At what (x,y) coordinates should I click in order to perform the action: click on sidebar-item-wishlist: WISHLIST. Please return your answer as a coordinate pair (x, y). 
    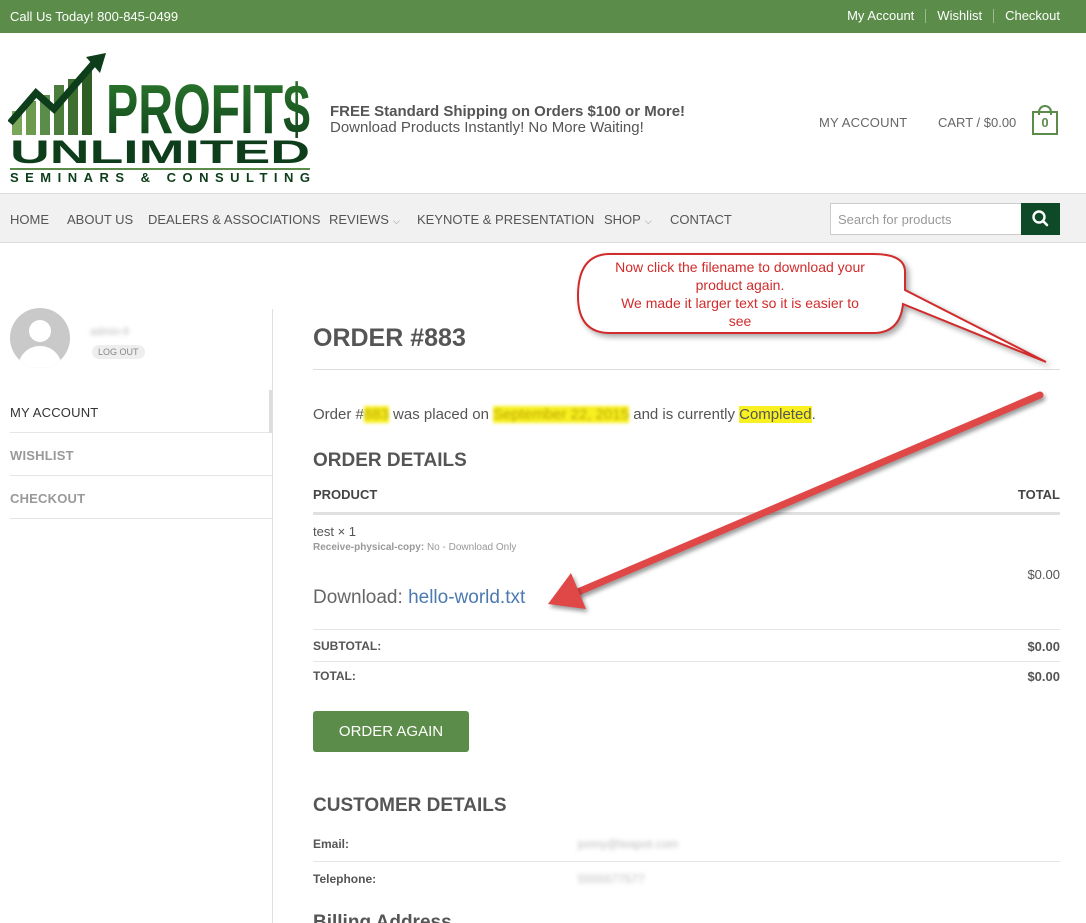
    Looking at the image, I should click on (141, 454).